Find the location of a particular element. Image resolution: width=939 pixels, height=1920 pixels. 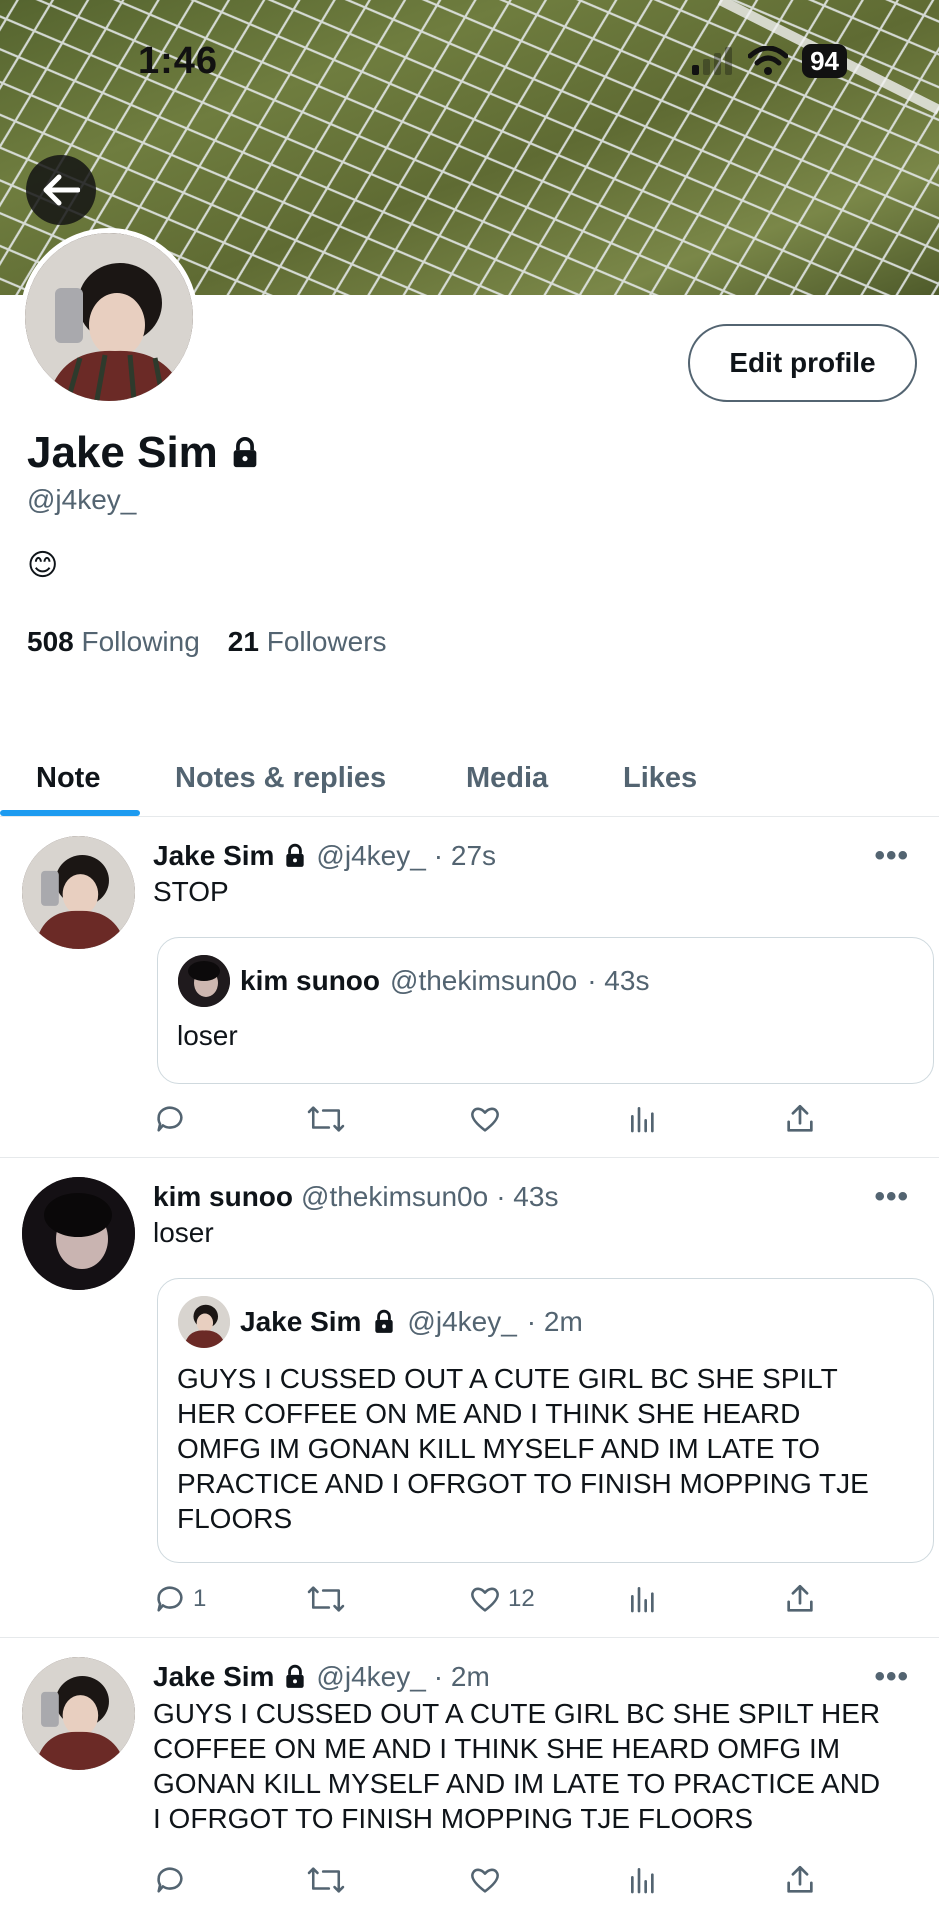

like-button: 12 is located at coordinates (501, 1599).